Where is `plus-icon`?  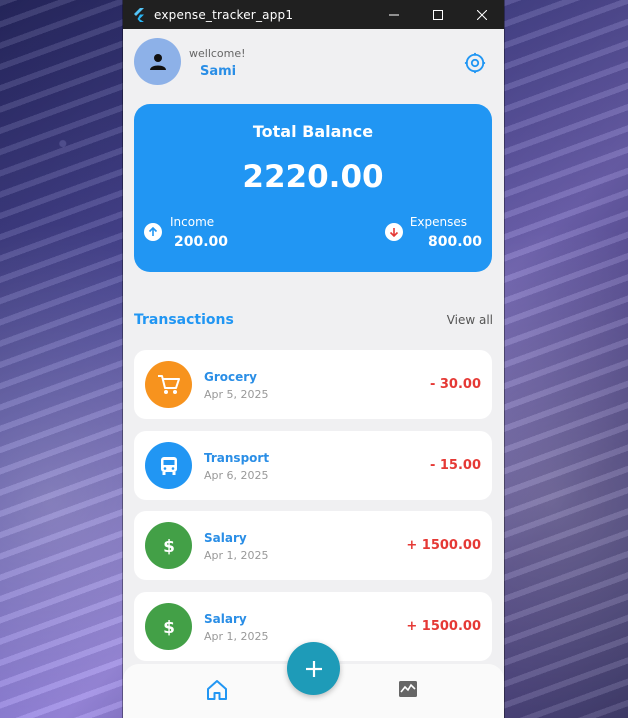
plus-icon is located at coordinates (313, 668).